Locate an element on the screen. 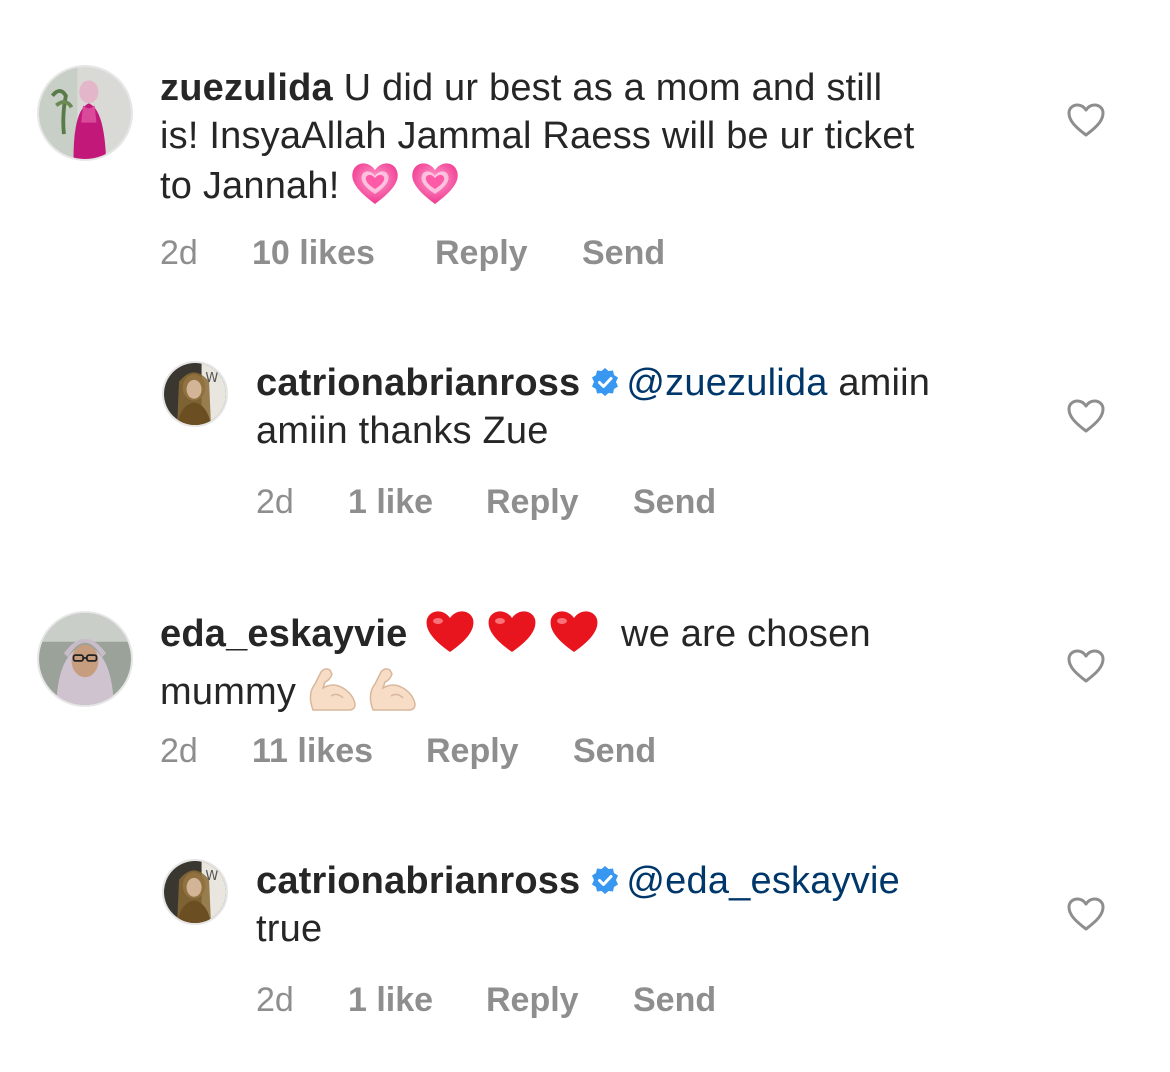 The height and width of the screenshot is (1072, 1170). likes-count: 11 likes is located at coordinates (312, 751).